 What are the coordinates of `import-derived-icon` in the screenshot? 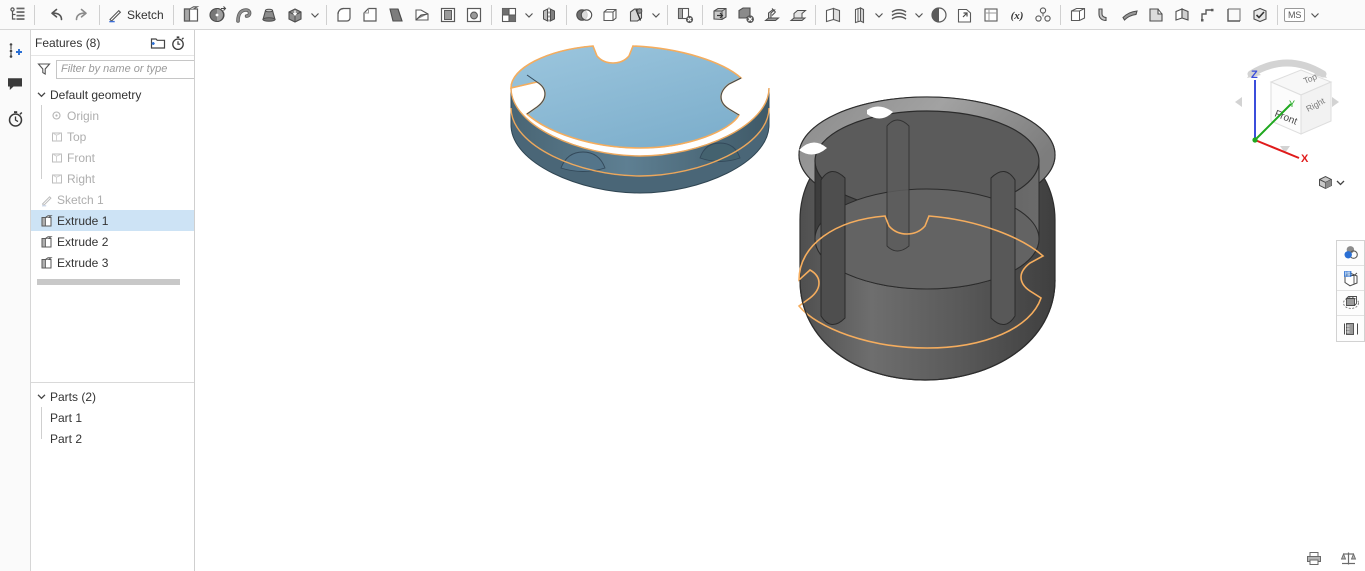 It's located at (965, 15).